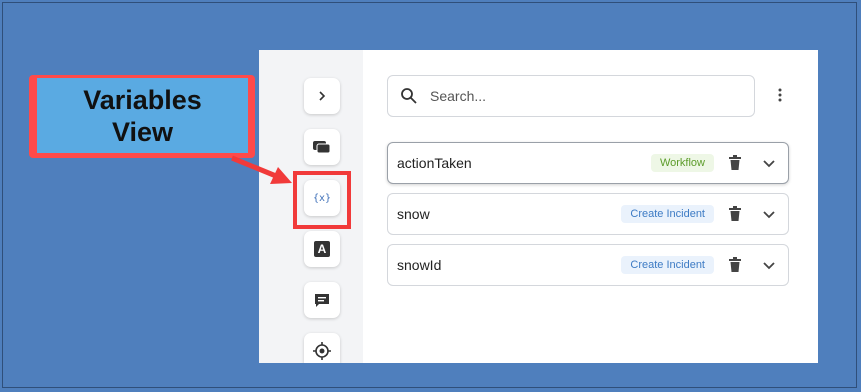 The image size is (861, 392). What do you see at coordinates (261, 169) in the screenshot?
I see `callout-arrow` at bounding box center [261, 169].